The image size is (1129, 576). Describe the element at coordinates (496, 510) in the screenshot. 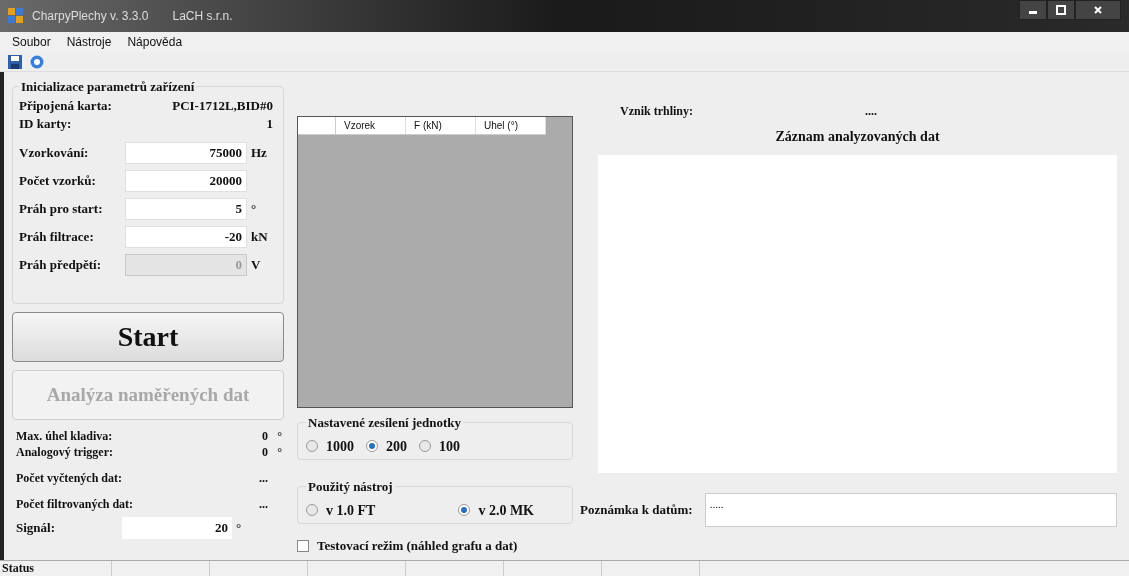

I see `radio-option: v 2.0 MK` at that location.